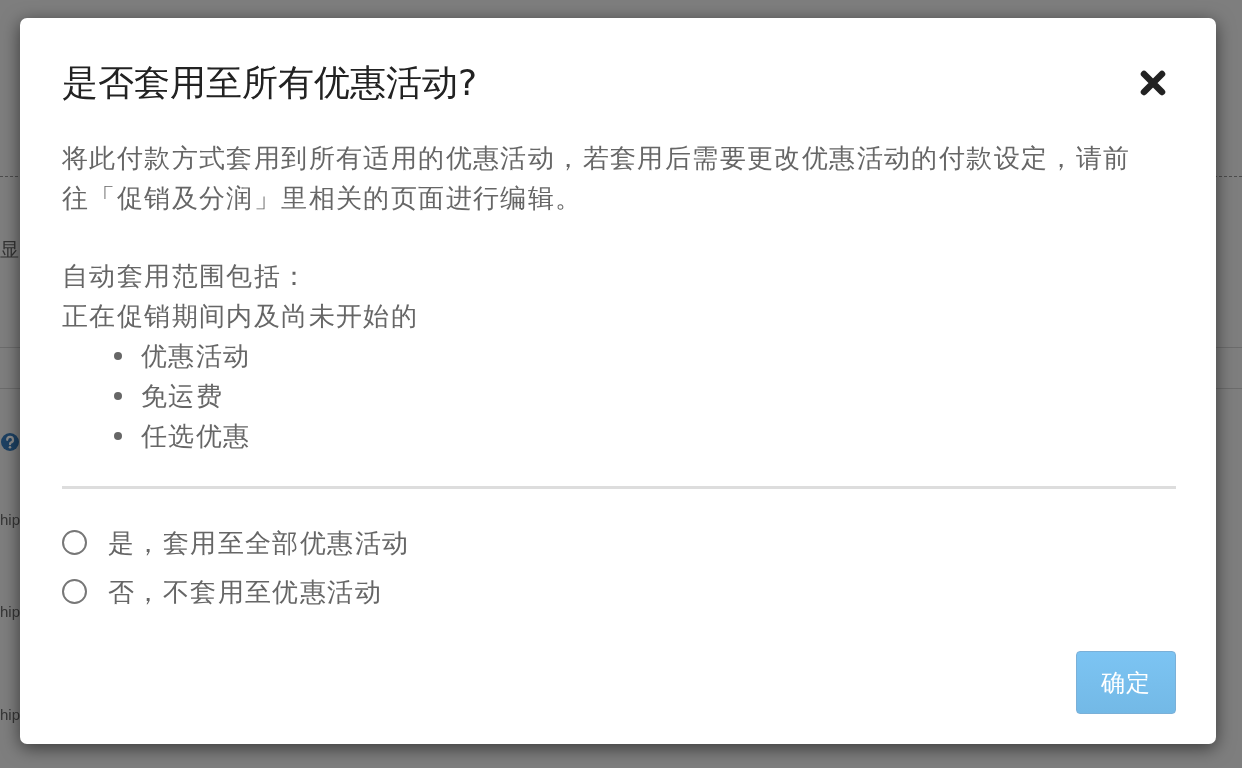 The height and width of the screenshot is (768, 1242). Describe the element at coordinates (9, 249) in the screenshot. I see `page-text: 显` at that location.